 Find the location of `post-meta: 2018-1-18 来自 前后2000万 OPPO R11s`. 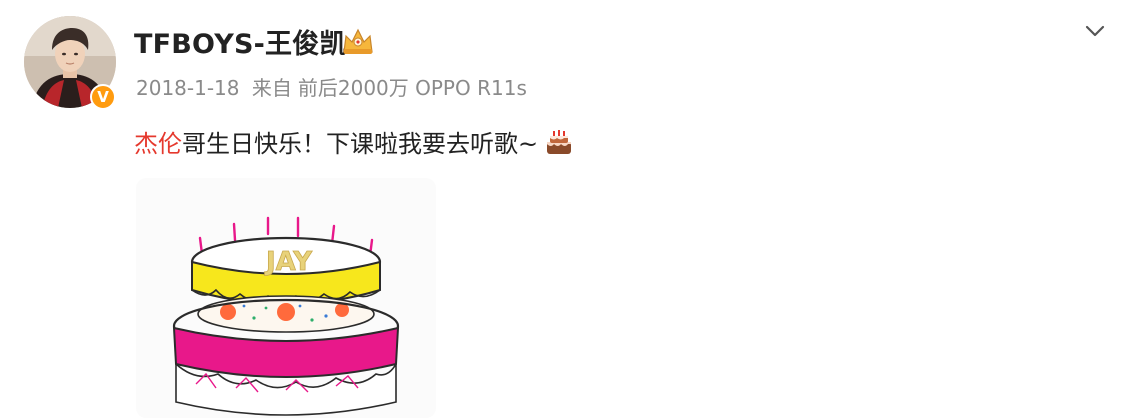

post-meta: 2018-1-18 来自 前后2000万 OPPO R11s is located at coordinates (334, 86).